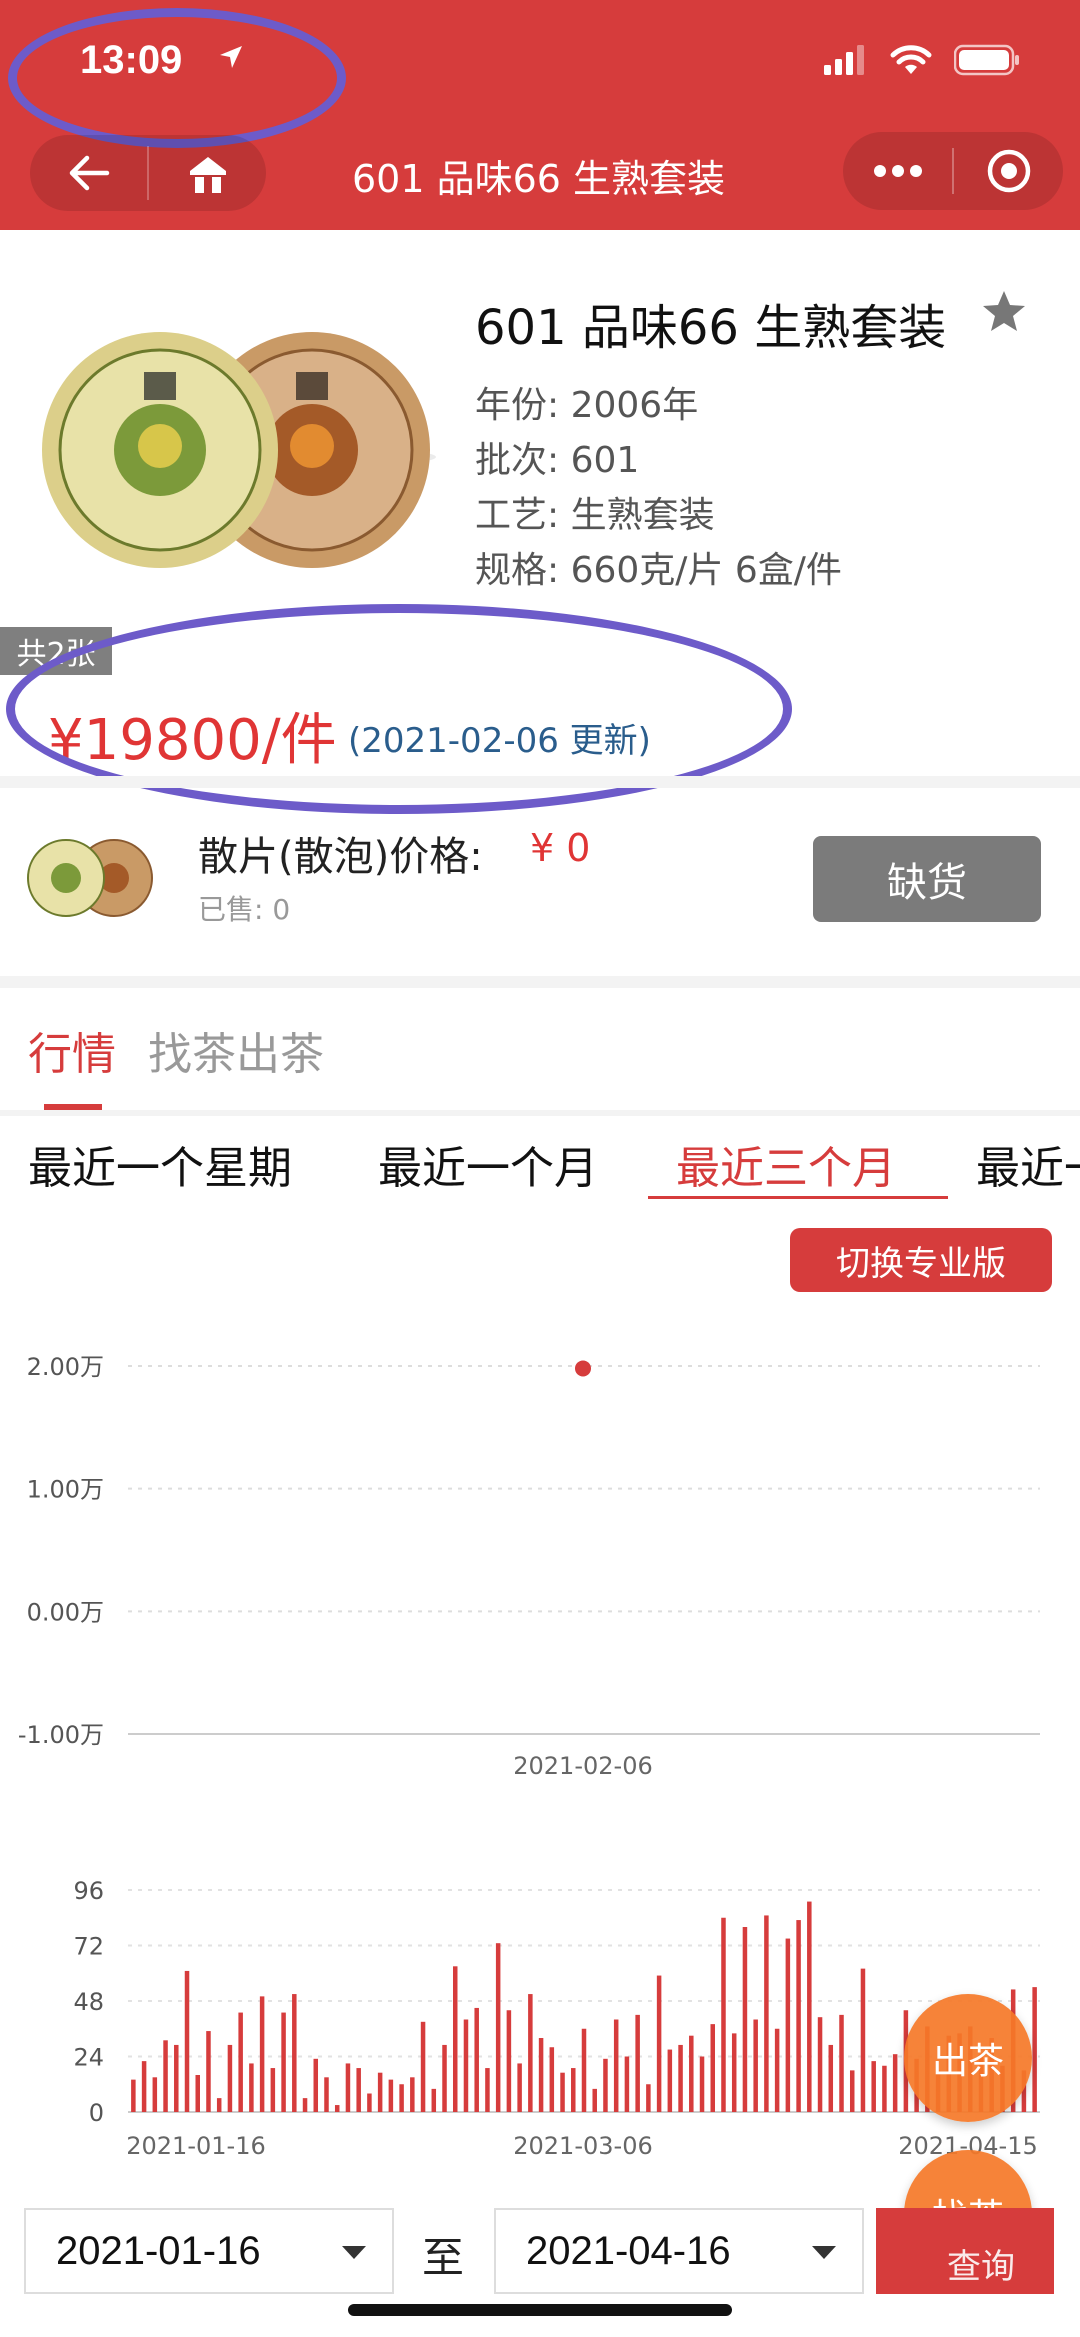 The image size is (1080, 2337). I want to click on home-button, so click(207, 173).